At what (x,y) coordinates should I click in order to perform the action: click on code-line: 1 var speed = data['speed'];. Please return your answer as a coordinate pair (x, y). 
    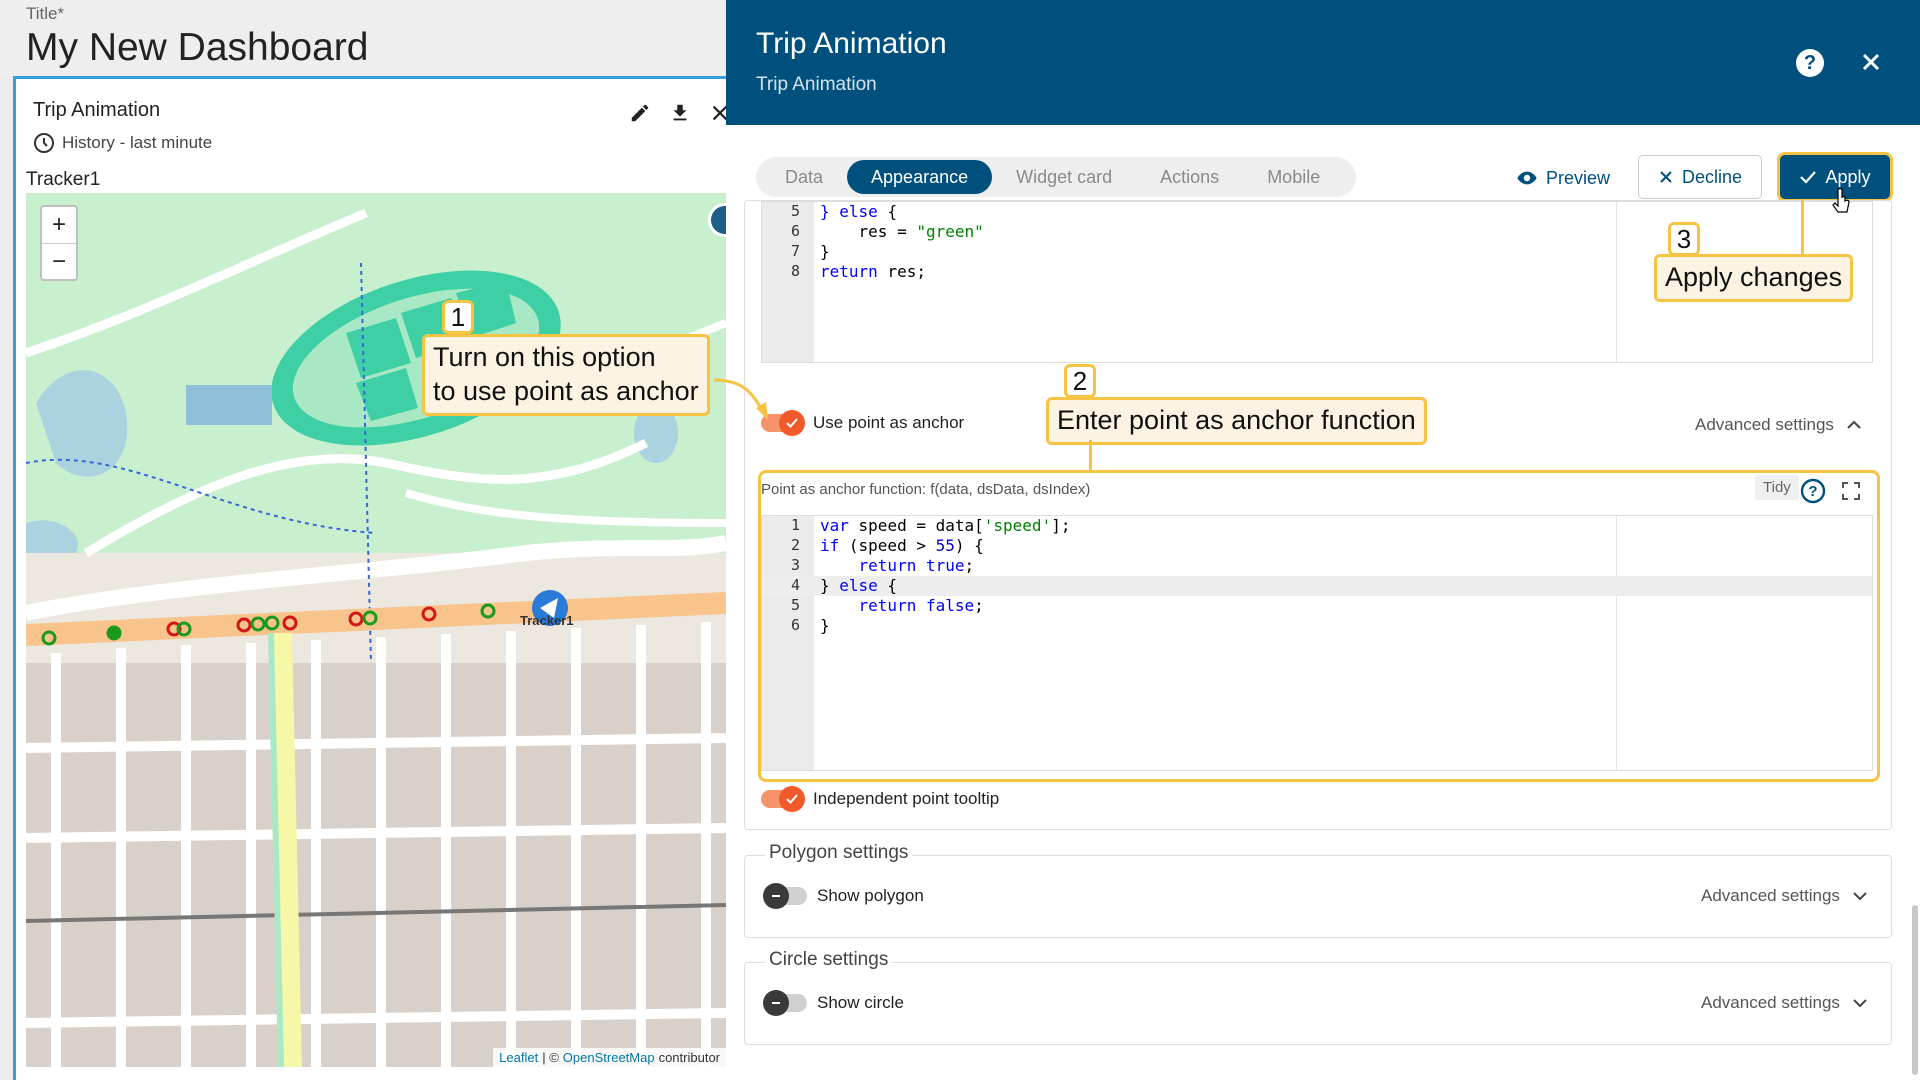
    Looking at the image, I should click on (1317, 526).